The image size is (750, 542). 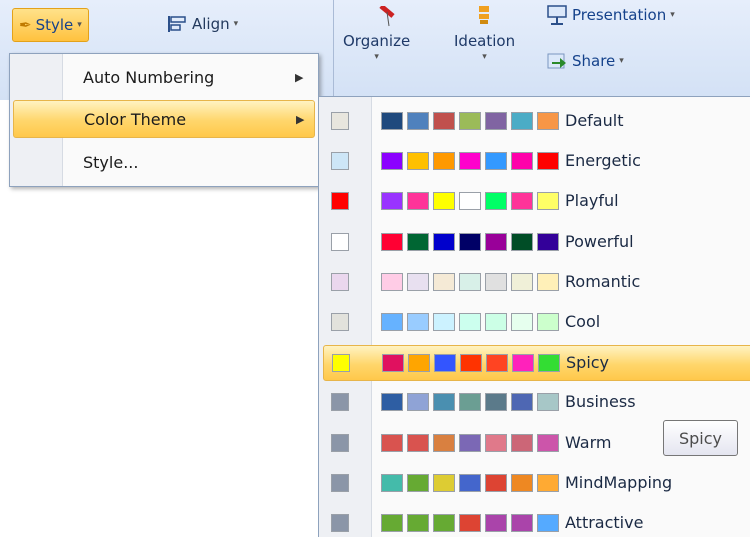 I want to click on menu-item-color-theme: Color Theme ▶, so click(x=164, y=119).